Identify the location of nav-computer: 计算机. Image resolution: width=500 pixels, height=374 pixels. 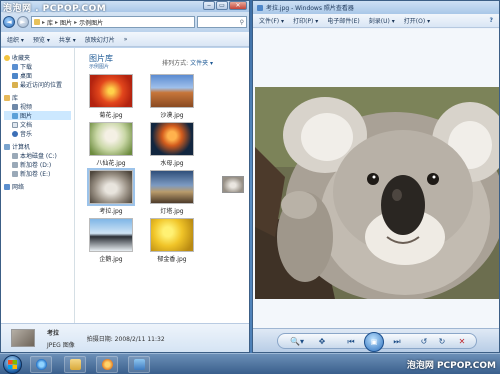
(37, 146).